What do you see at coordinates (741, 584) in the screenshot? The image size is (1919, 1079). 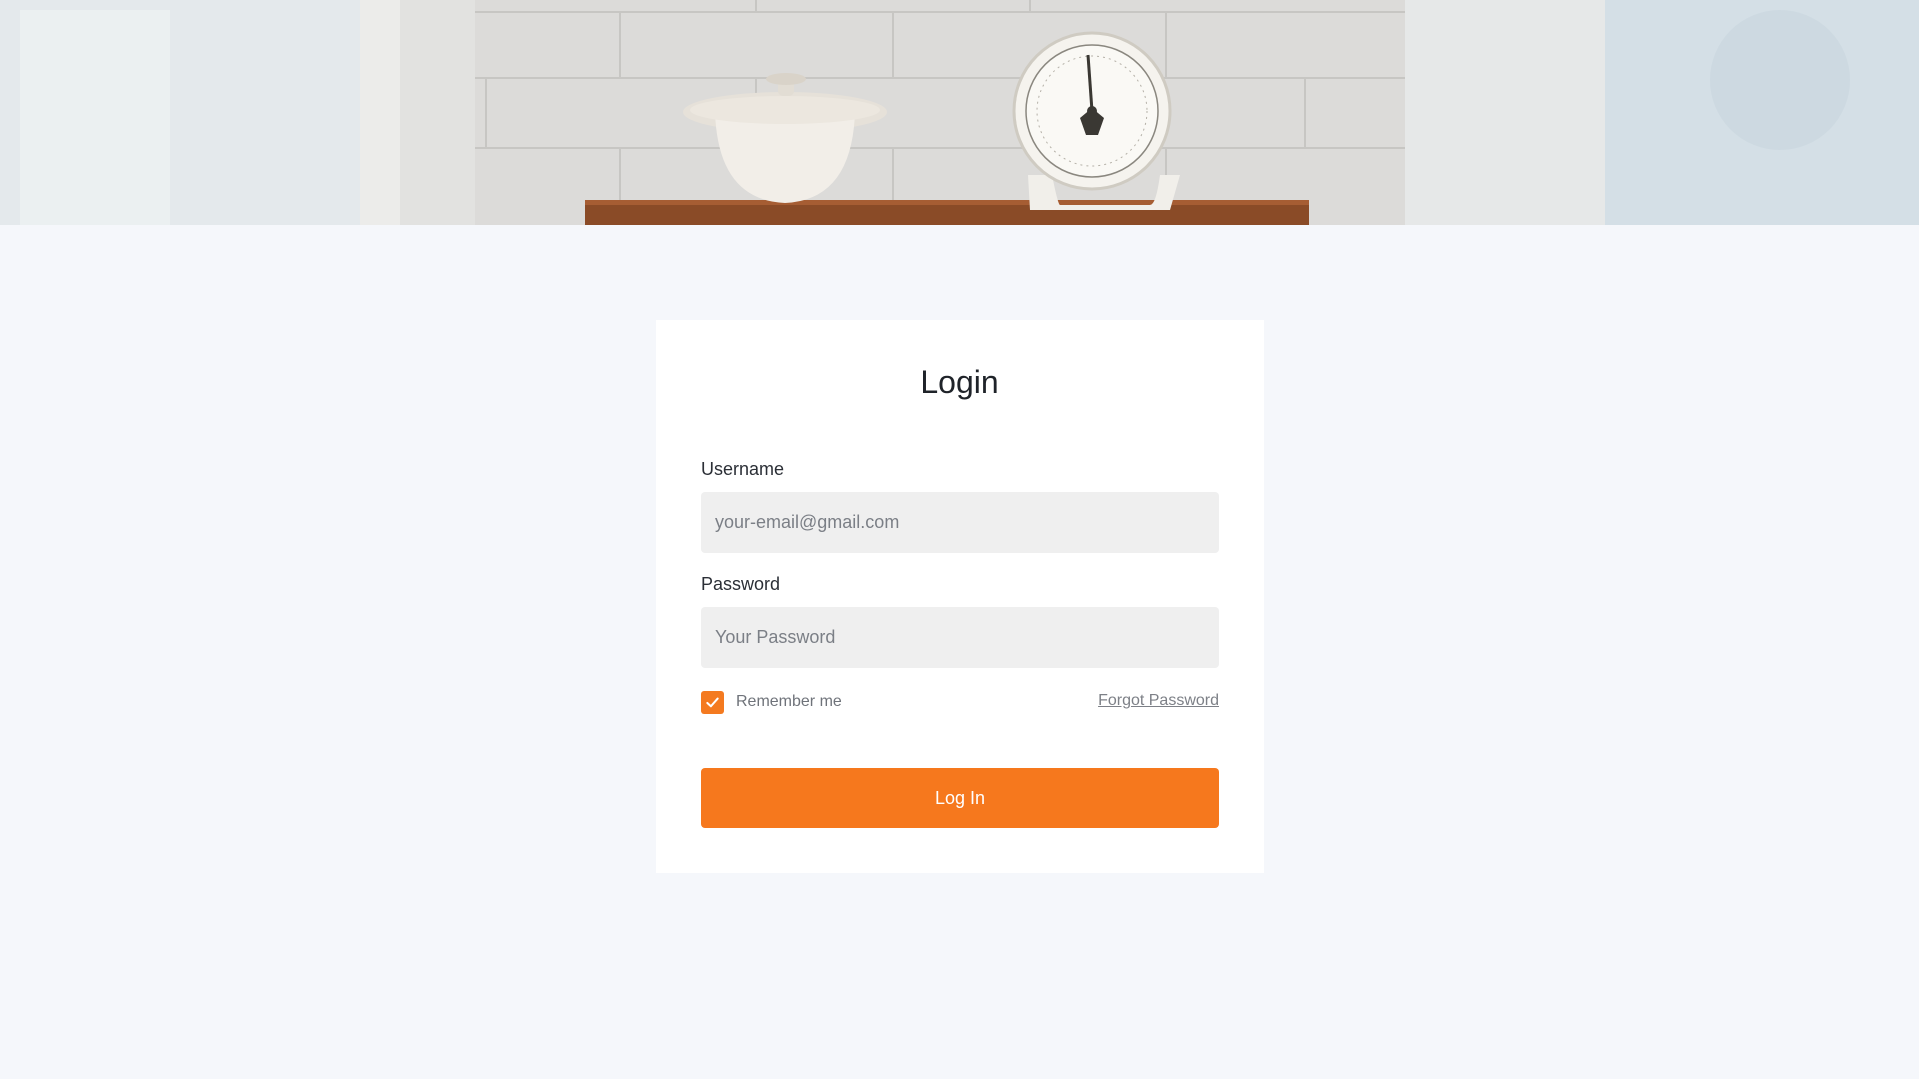 I see `password-label: Password` at bounding box center [741, 584].